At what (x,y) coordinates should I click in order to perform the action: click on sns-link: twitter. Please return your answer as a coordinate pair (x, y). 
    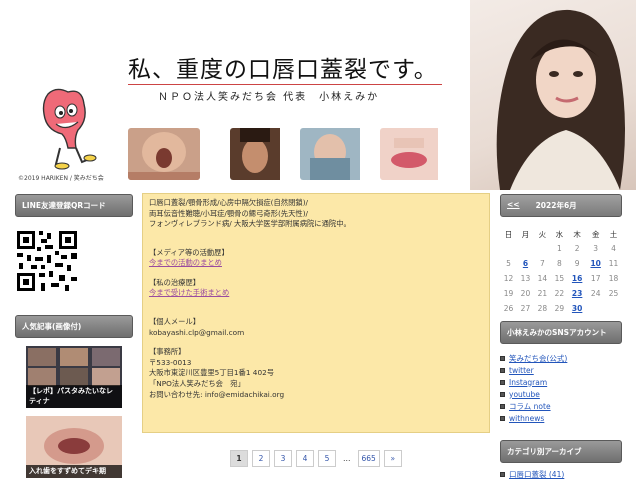
    Looking at the image, I should click on (521, 370).